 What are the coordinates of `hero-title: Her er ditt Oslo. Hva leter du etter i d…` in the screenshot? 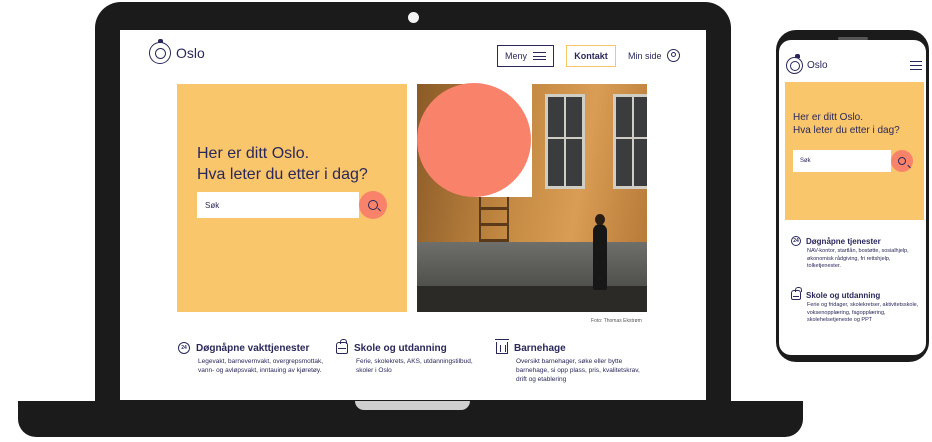 It's located at (297, 164).